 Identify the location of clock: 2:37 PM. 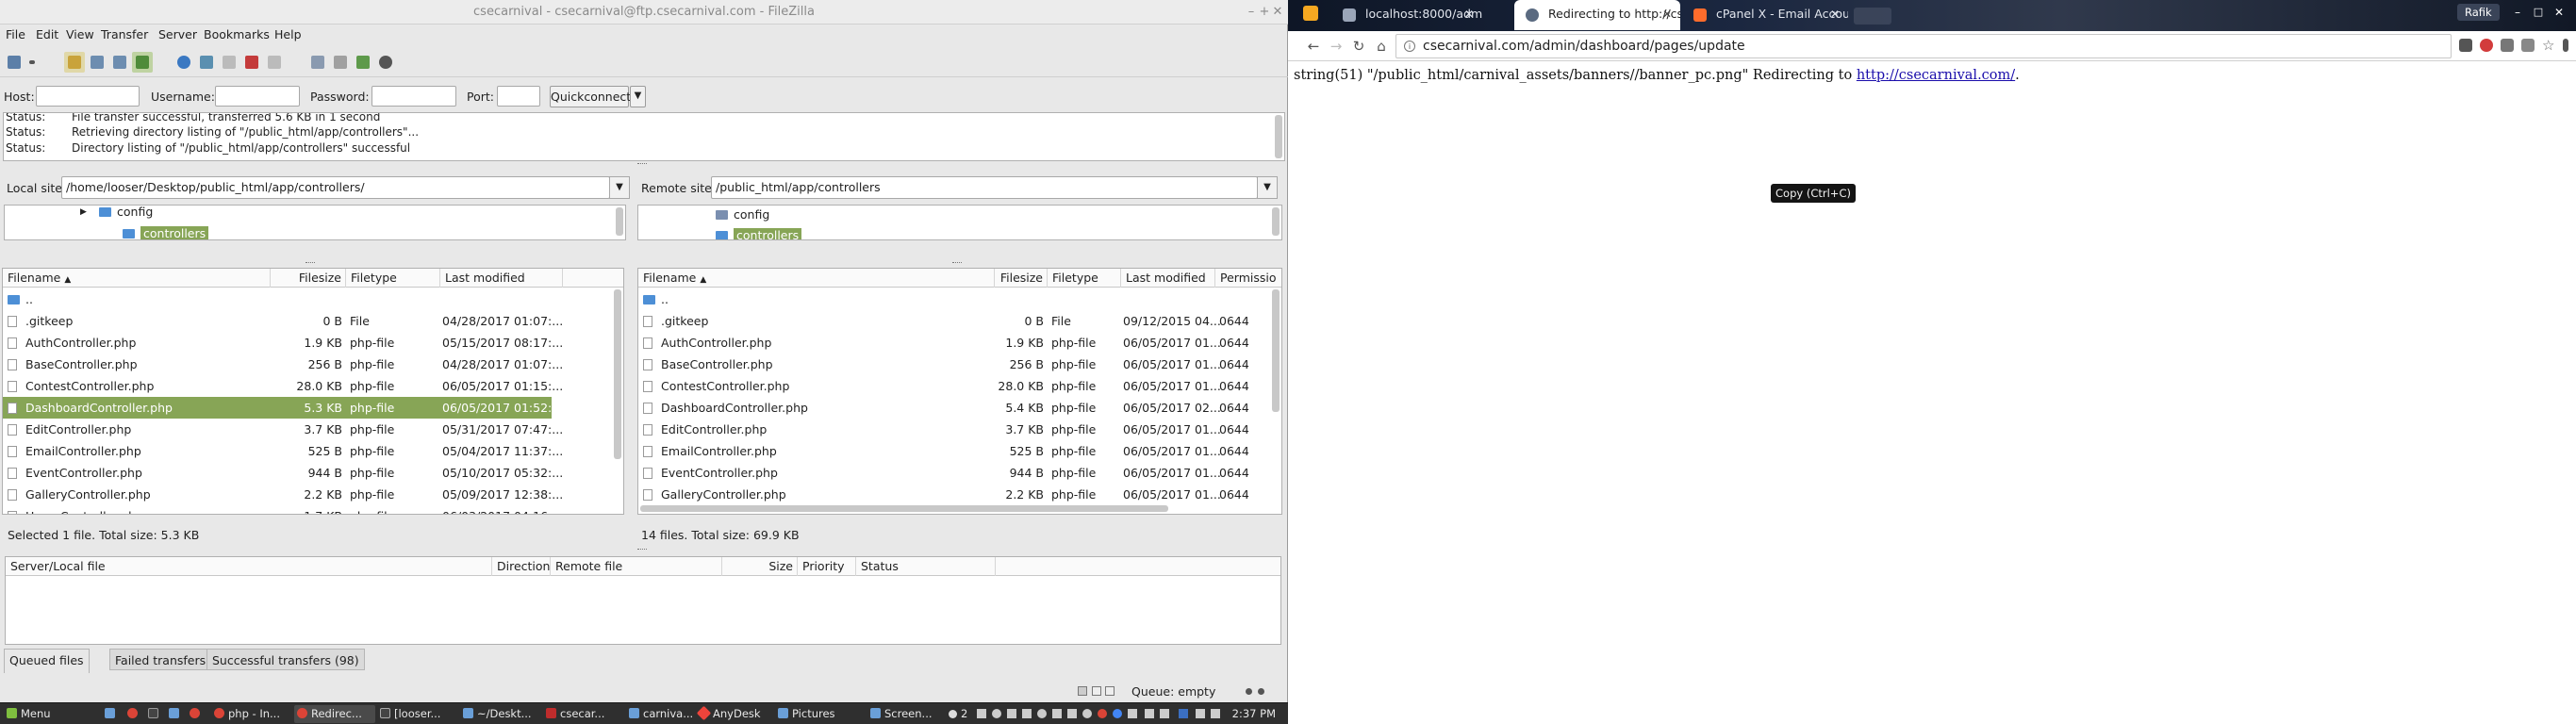
(1250, 714).